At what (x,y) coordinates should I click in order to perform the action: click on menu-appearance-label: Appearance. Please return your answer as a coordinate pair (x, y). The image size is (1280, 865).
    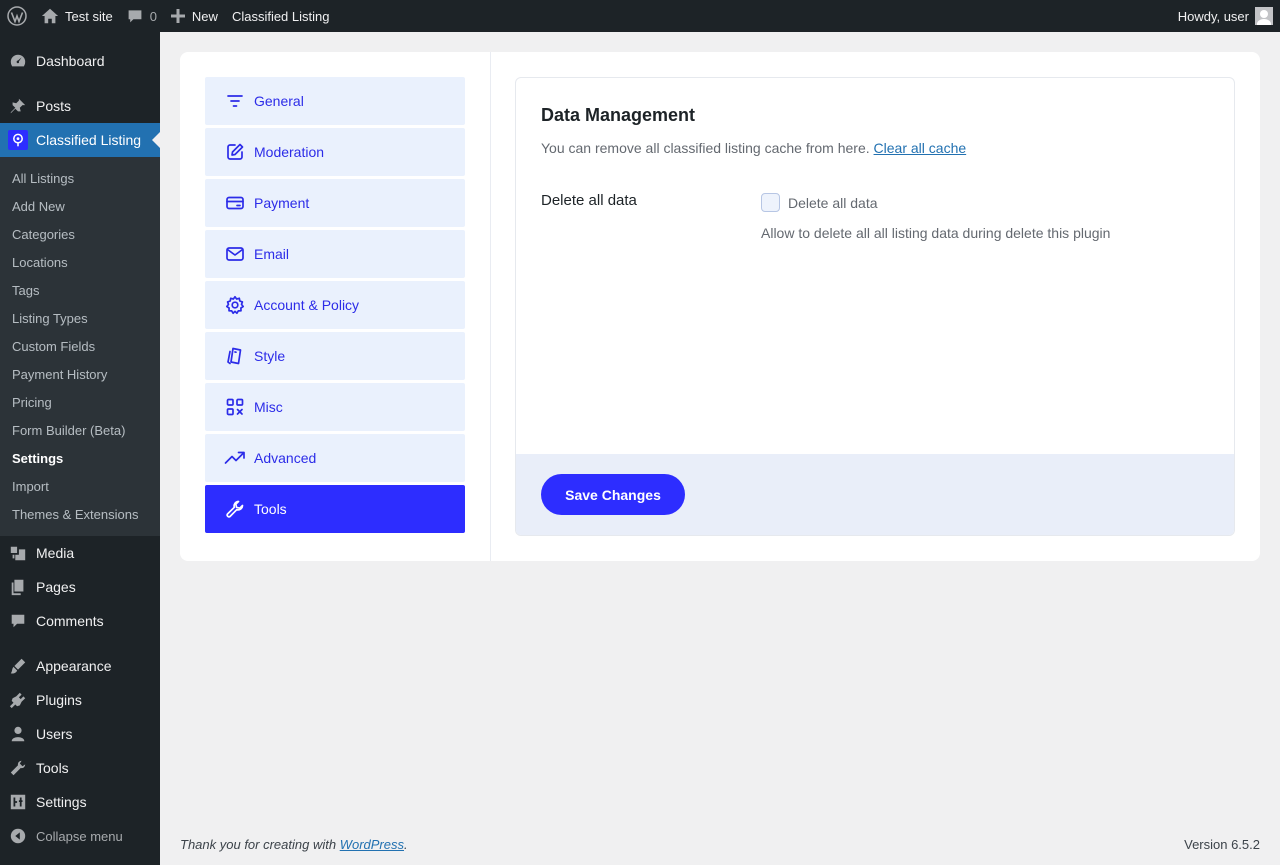
    Looking at the image, I should click on (74, 666).